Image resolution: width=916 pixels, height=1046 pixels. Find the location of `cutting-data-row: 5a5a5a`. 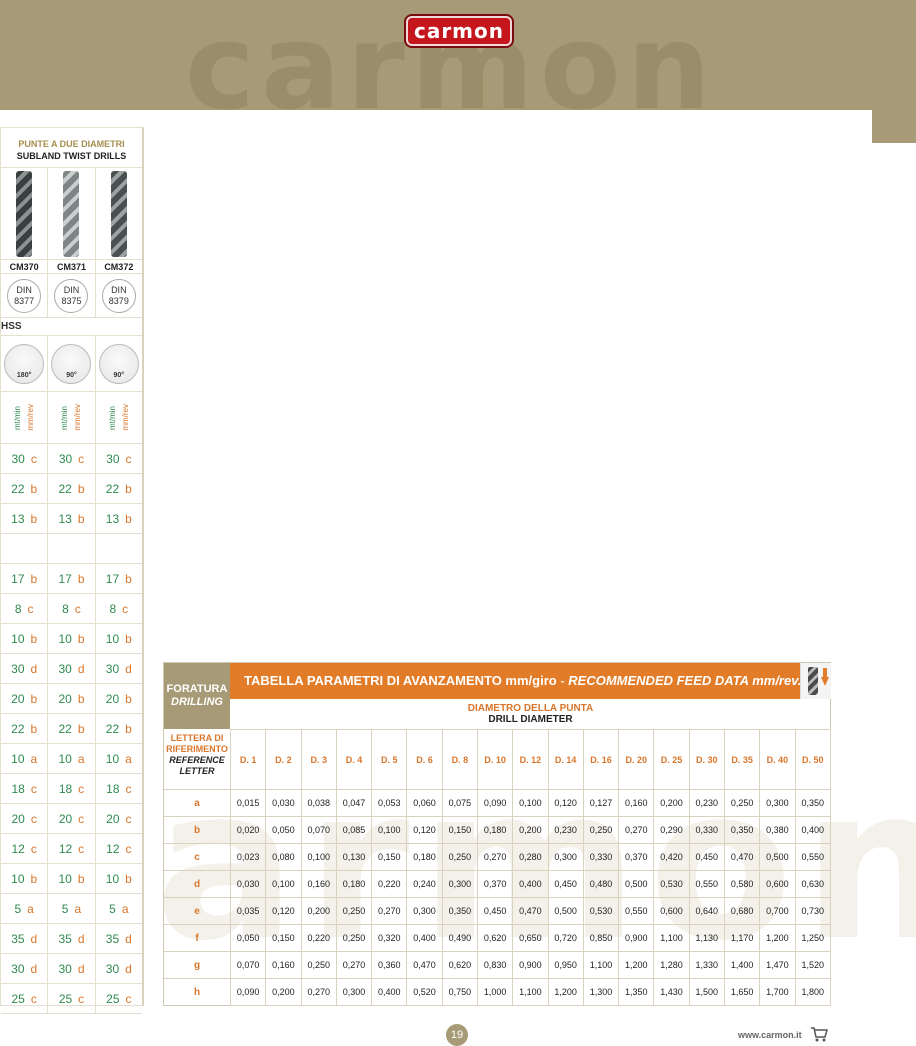

cutting-data-row: 5a5a5a is located at coordinates (71, 909).